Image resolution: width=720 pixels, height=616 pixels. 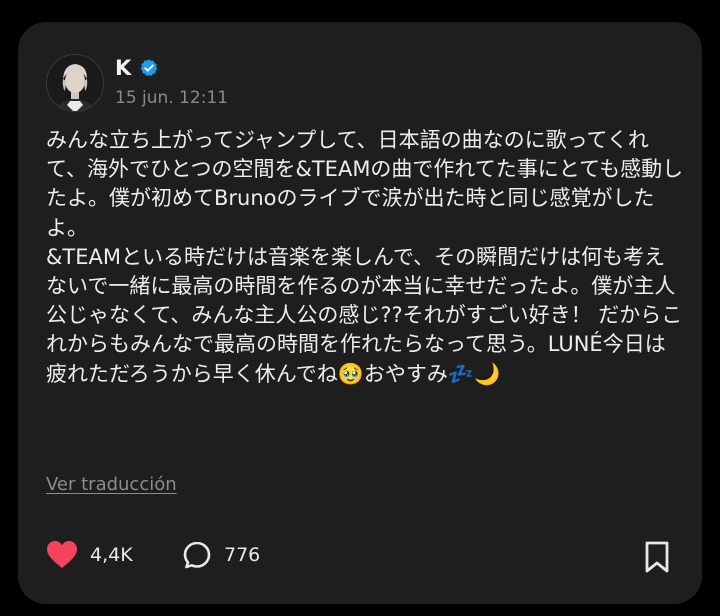 I want to click on reply-bubble-icon, so click(x=197, y=555).